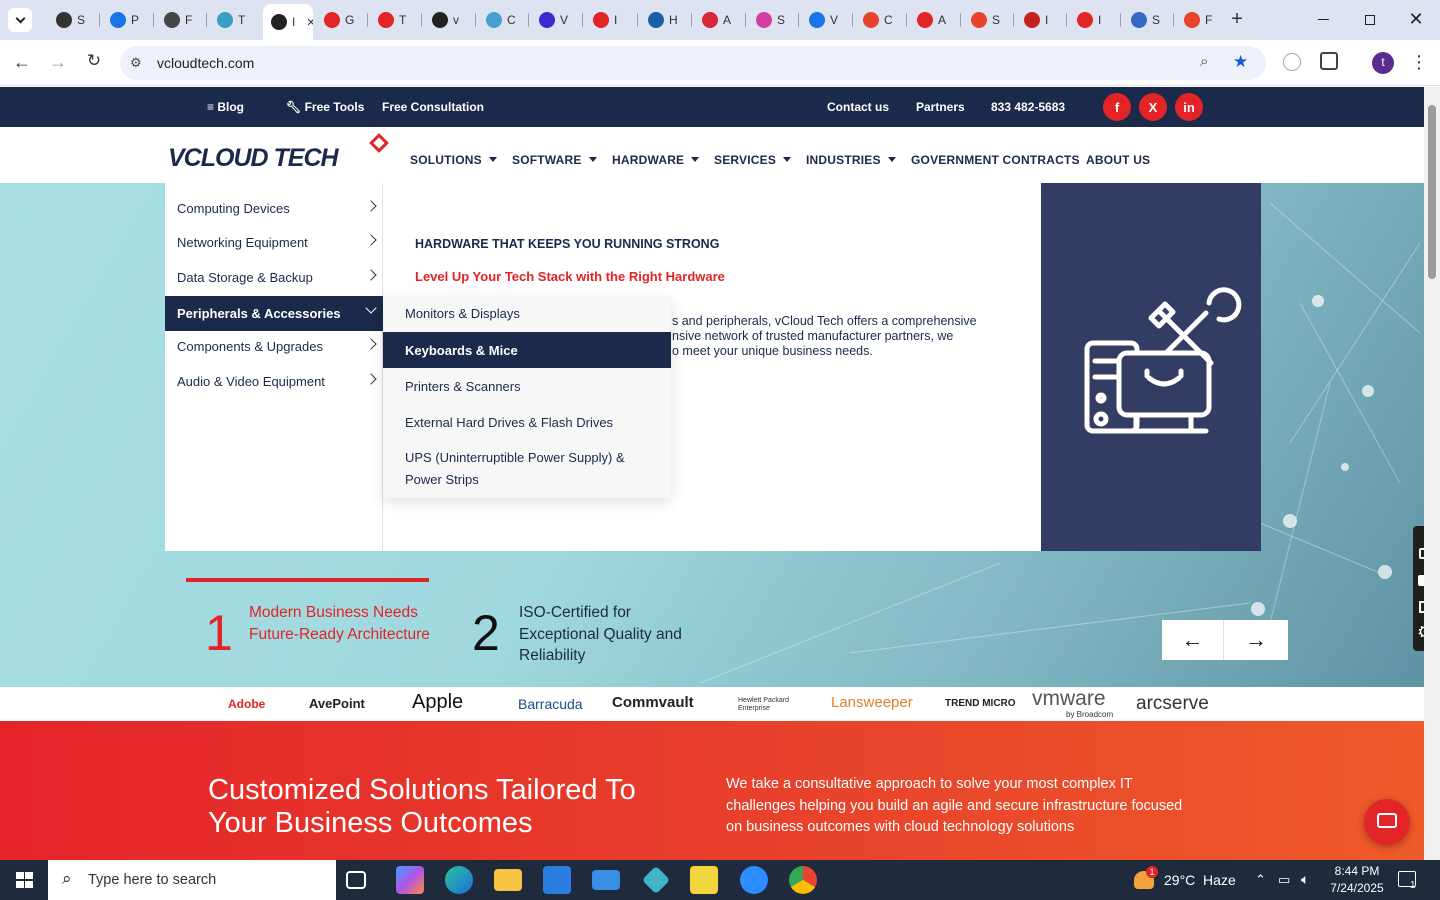 This screenshot has width=1440, height=900. Describe the element at coordinates (851, 160) in the screenshot. I see `nav-industries: INDUSTRIES` at that location.